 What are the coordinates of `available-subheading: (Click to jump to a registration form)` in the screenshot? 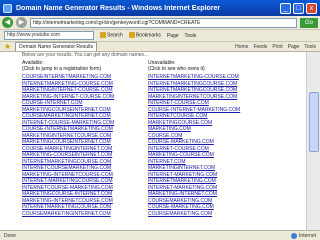 It's located at (62, 69).